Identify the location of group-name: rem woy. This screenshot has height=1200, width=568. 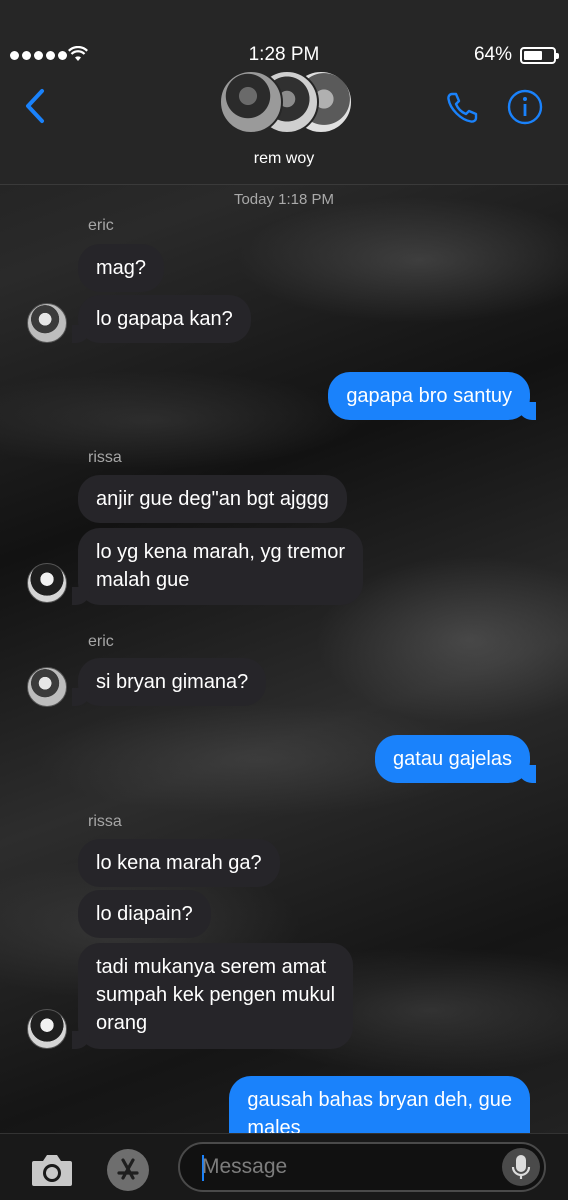
(284, 159).